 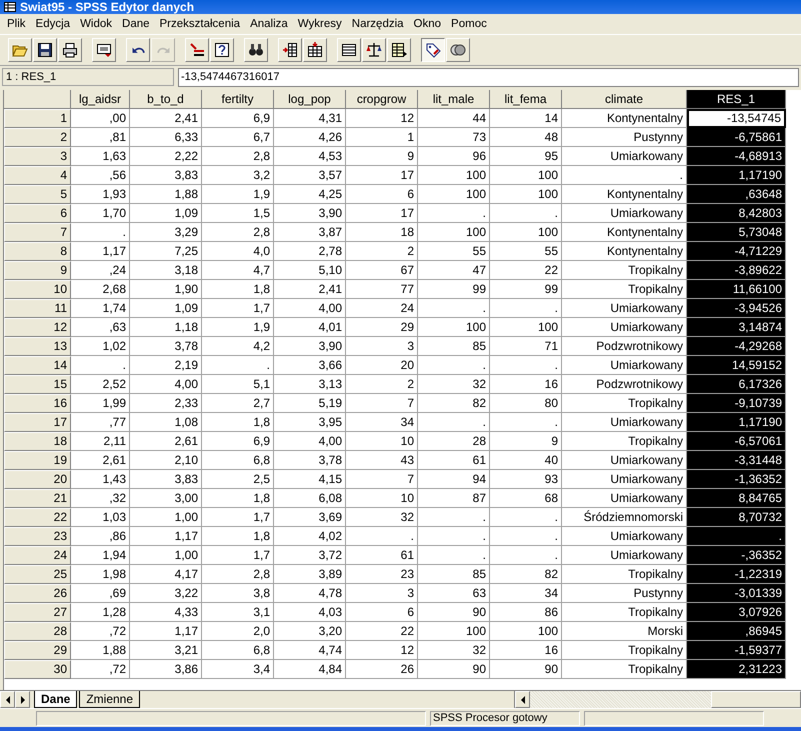 I want to click on left-arrow-icon, so click(x=523, y=700).